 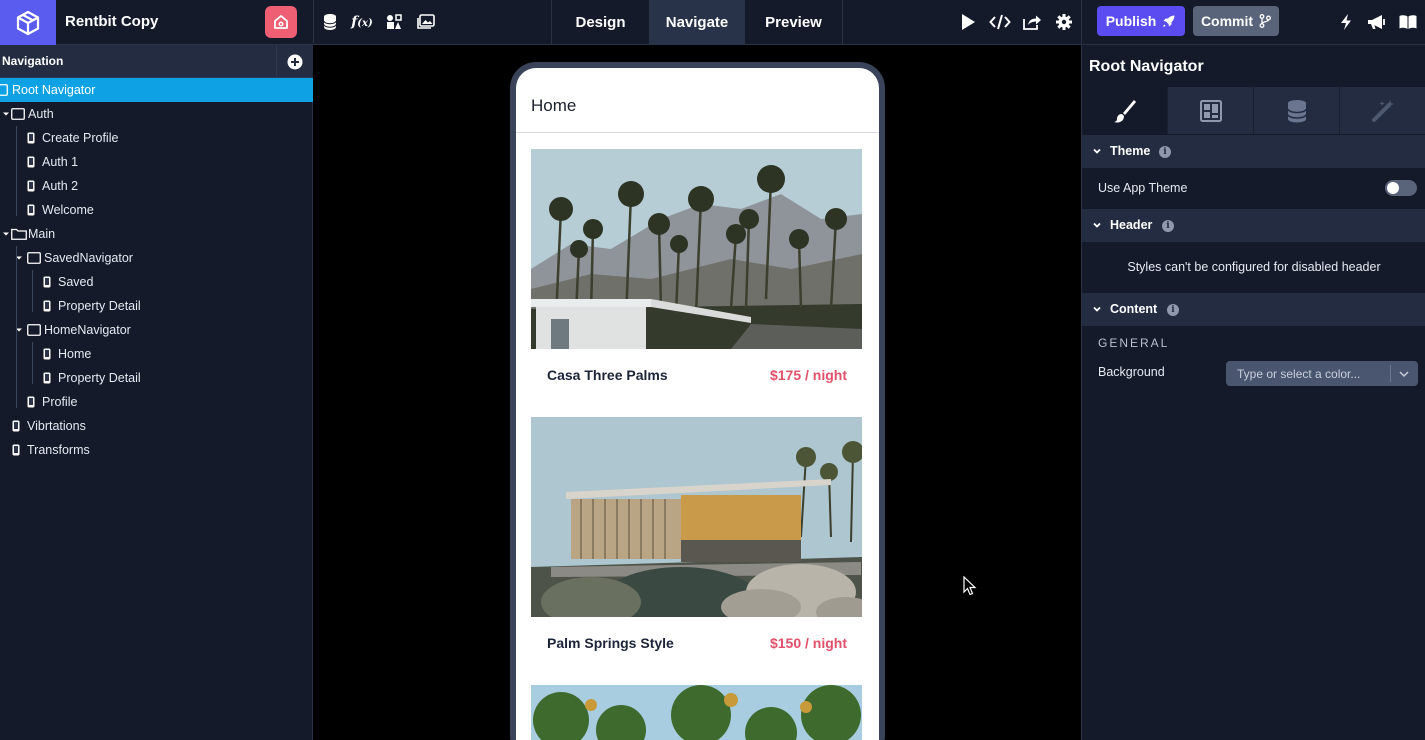 What do you see at coordinates (56, 426) in the screenshot?
I see `tree-item-label: Vibrtations` at bounding box center [56, 426].